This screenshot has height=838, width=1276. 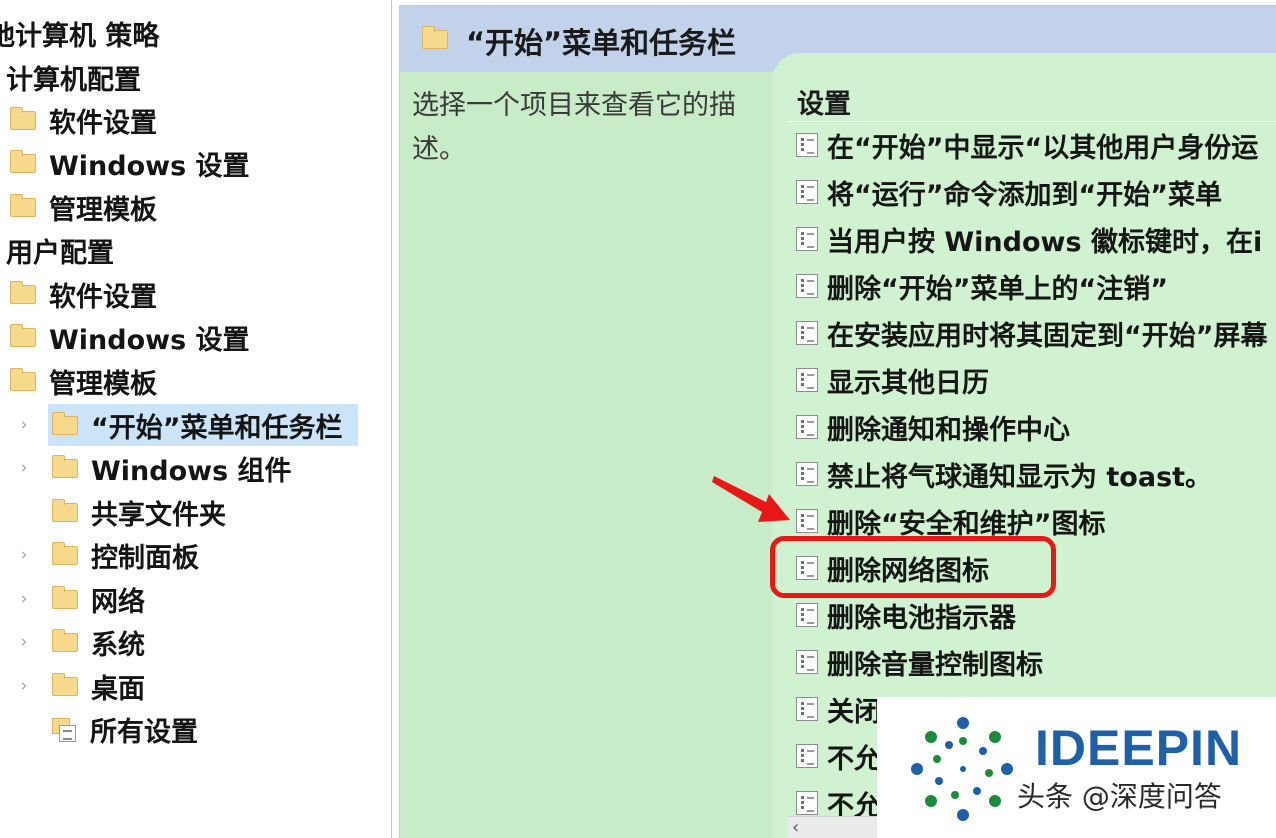 I want to click on setting-label: 删除“安全和维护”图标, so click(x=966, y=524).